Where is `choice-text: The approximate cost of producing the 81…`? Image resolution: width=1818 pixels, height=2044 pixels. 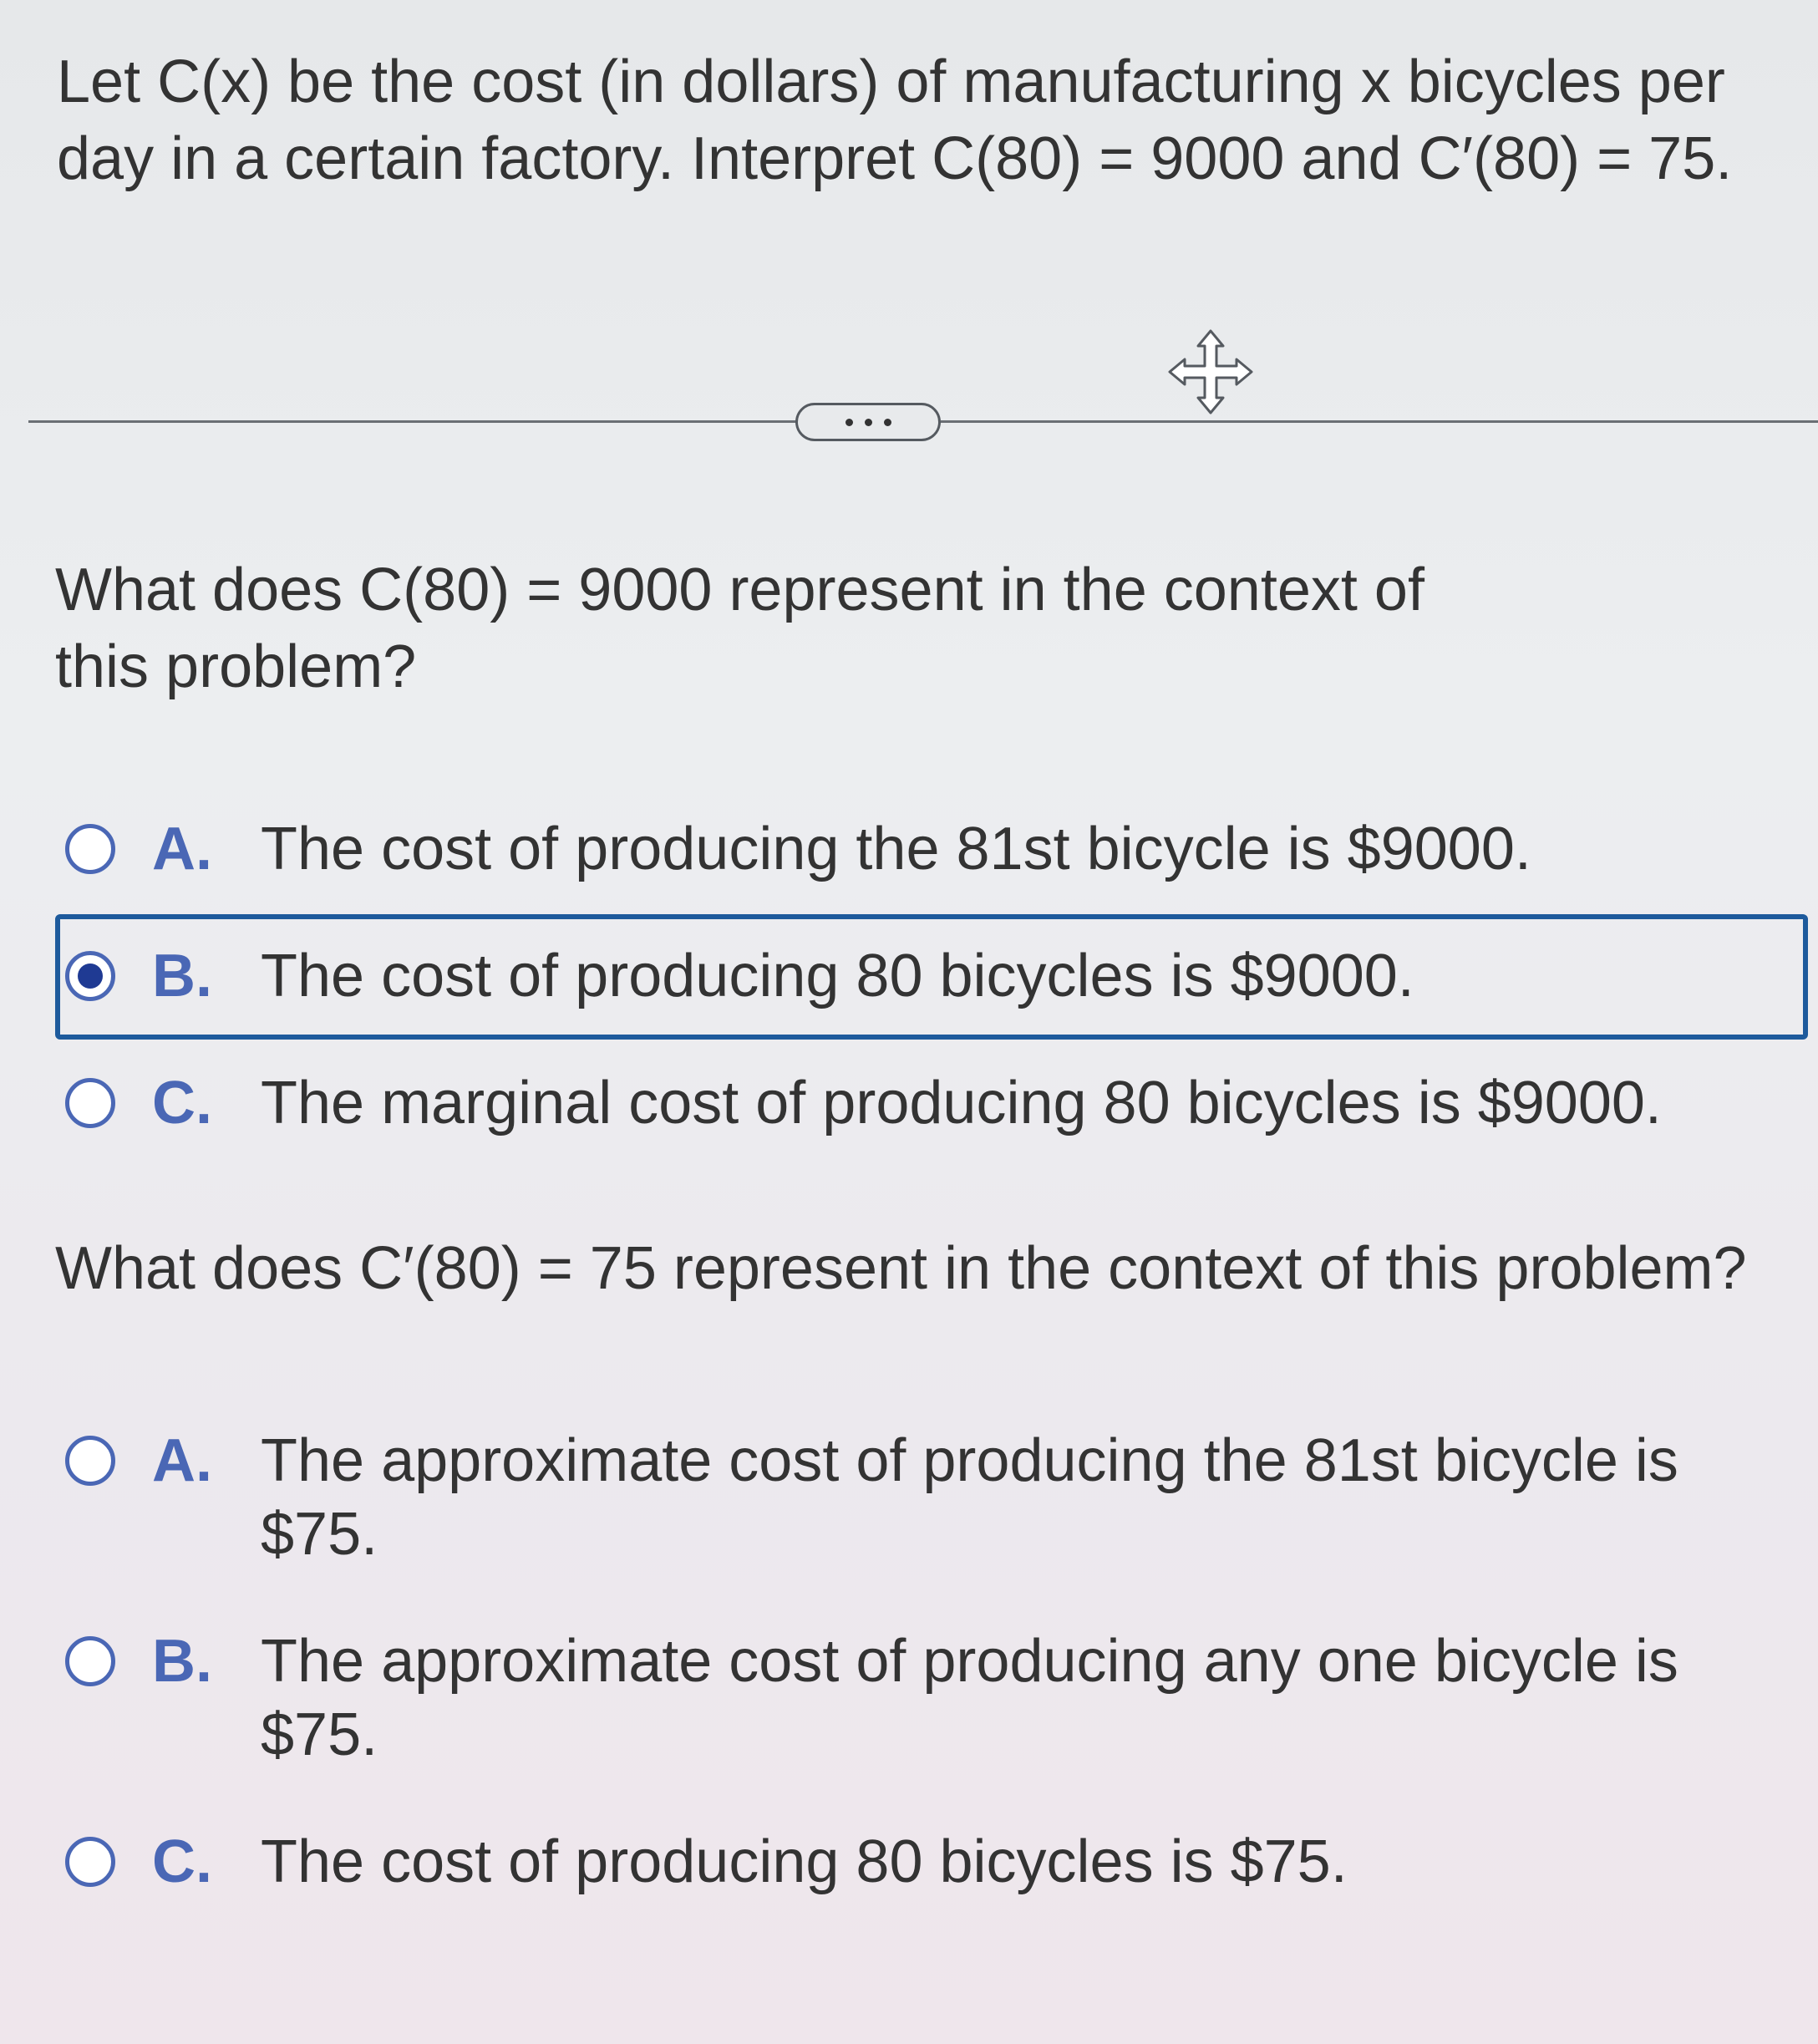 choice-text: The approximate cost of producing the 81… is located at coordinates (969, 1497).